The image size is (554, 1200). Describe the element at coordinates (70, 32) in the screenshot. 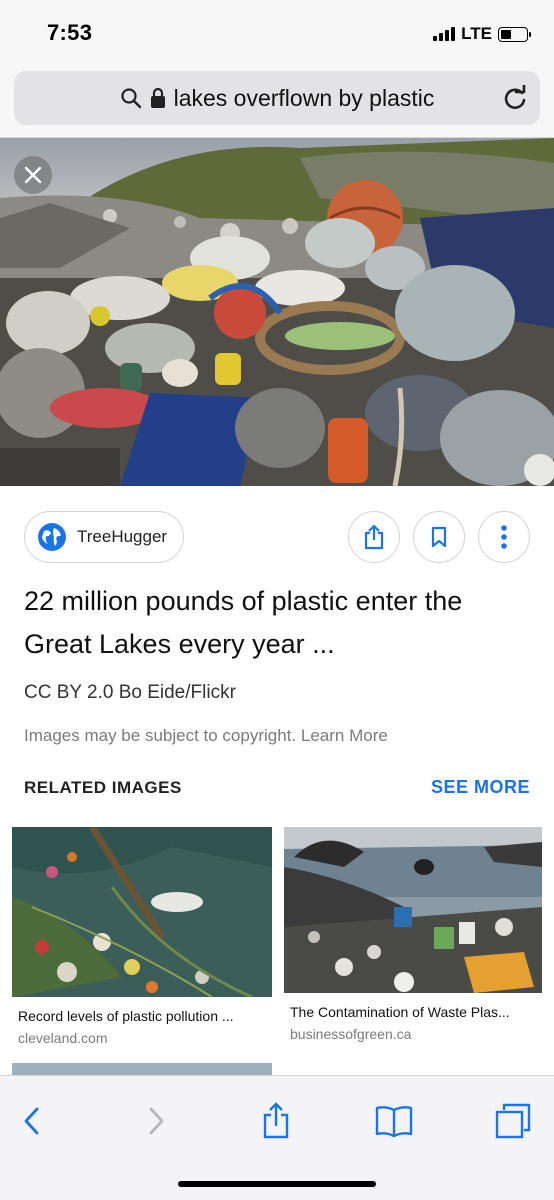

I see `status-time: 7:53` at that location.